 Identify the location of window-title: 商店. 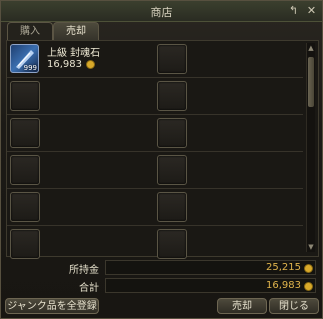
(161, 12).